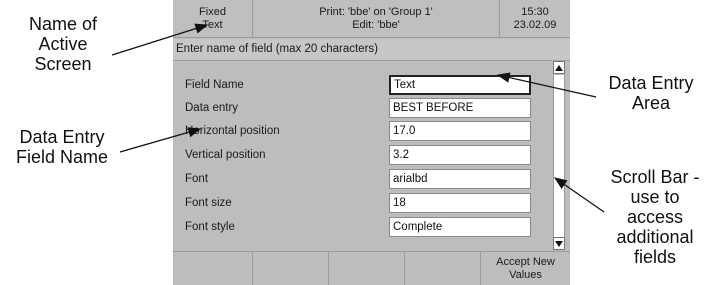  I want to click on field-row-font-size: Font size 18, so click(361, 204).